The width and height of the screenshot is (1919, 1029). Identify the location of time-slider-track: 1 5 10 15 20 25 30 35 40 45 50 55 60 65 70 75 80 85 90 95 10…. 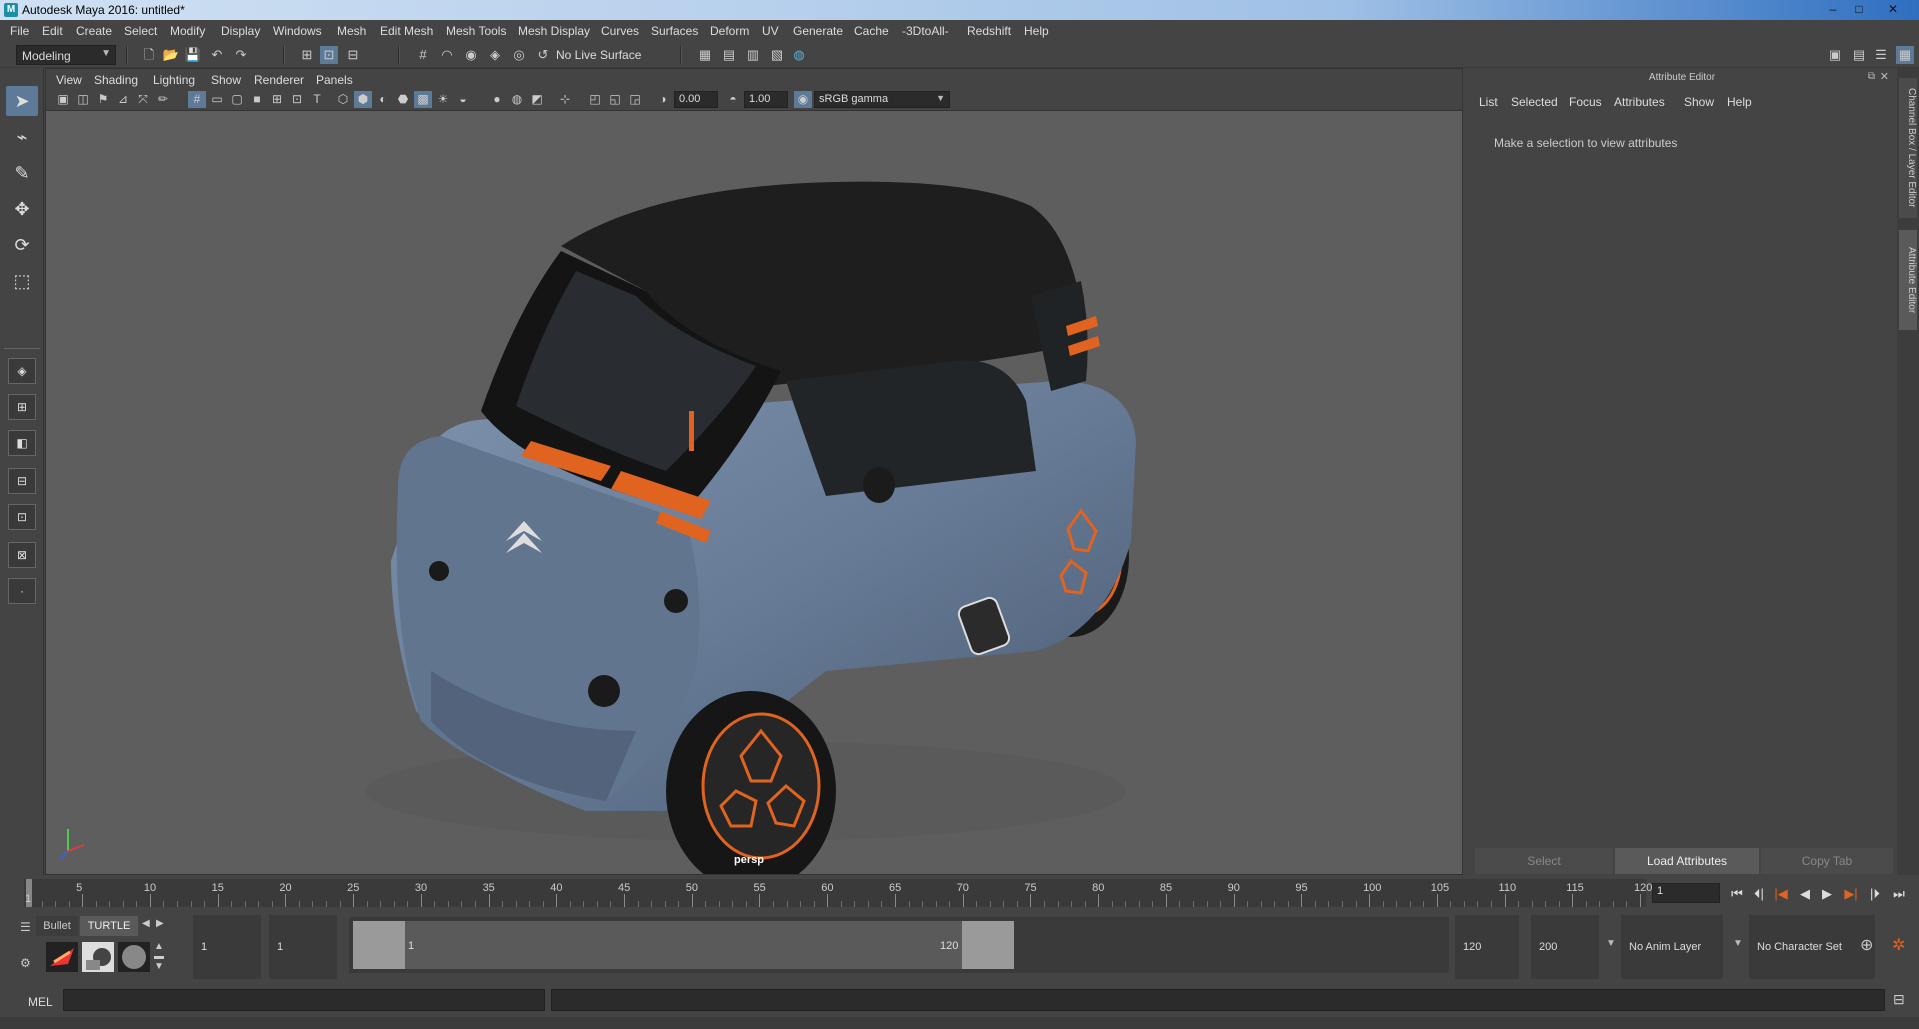
(838, 893).